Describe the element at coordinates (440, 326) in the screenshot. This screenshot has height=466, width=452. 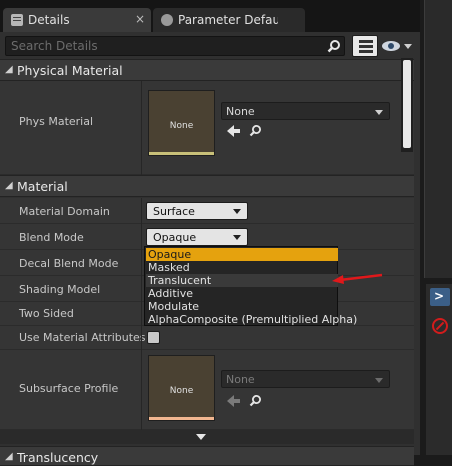
I see `error-icon` at that location.